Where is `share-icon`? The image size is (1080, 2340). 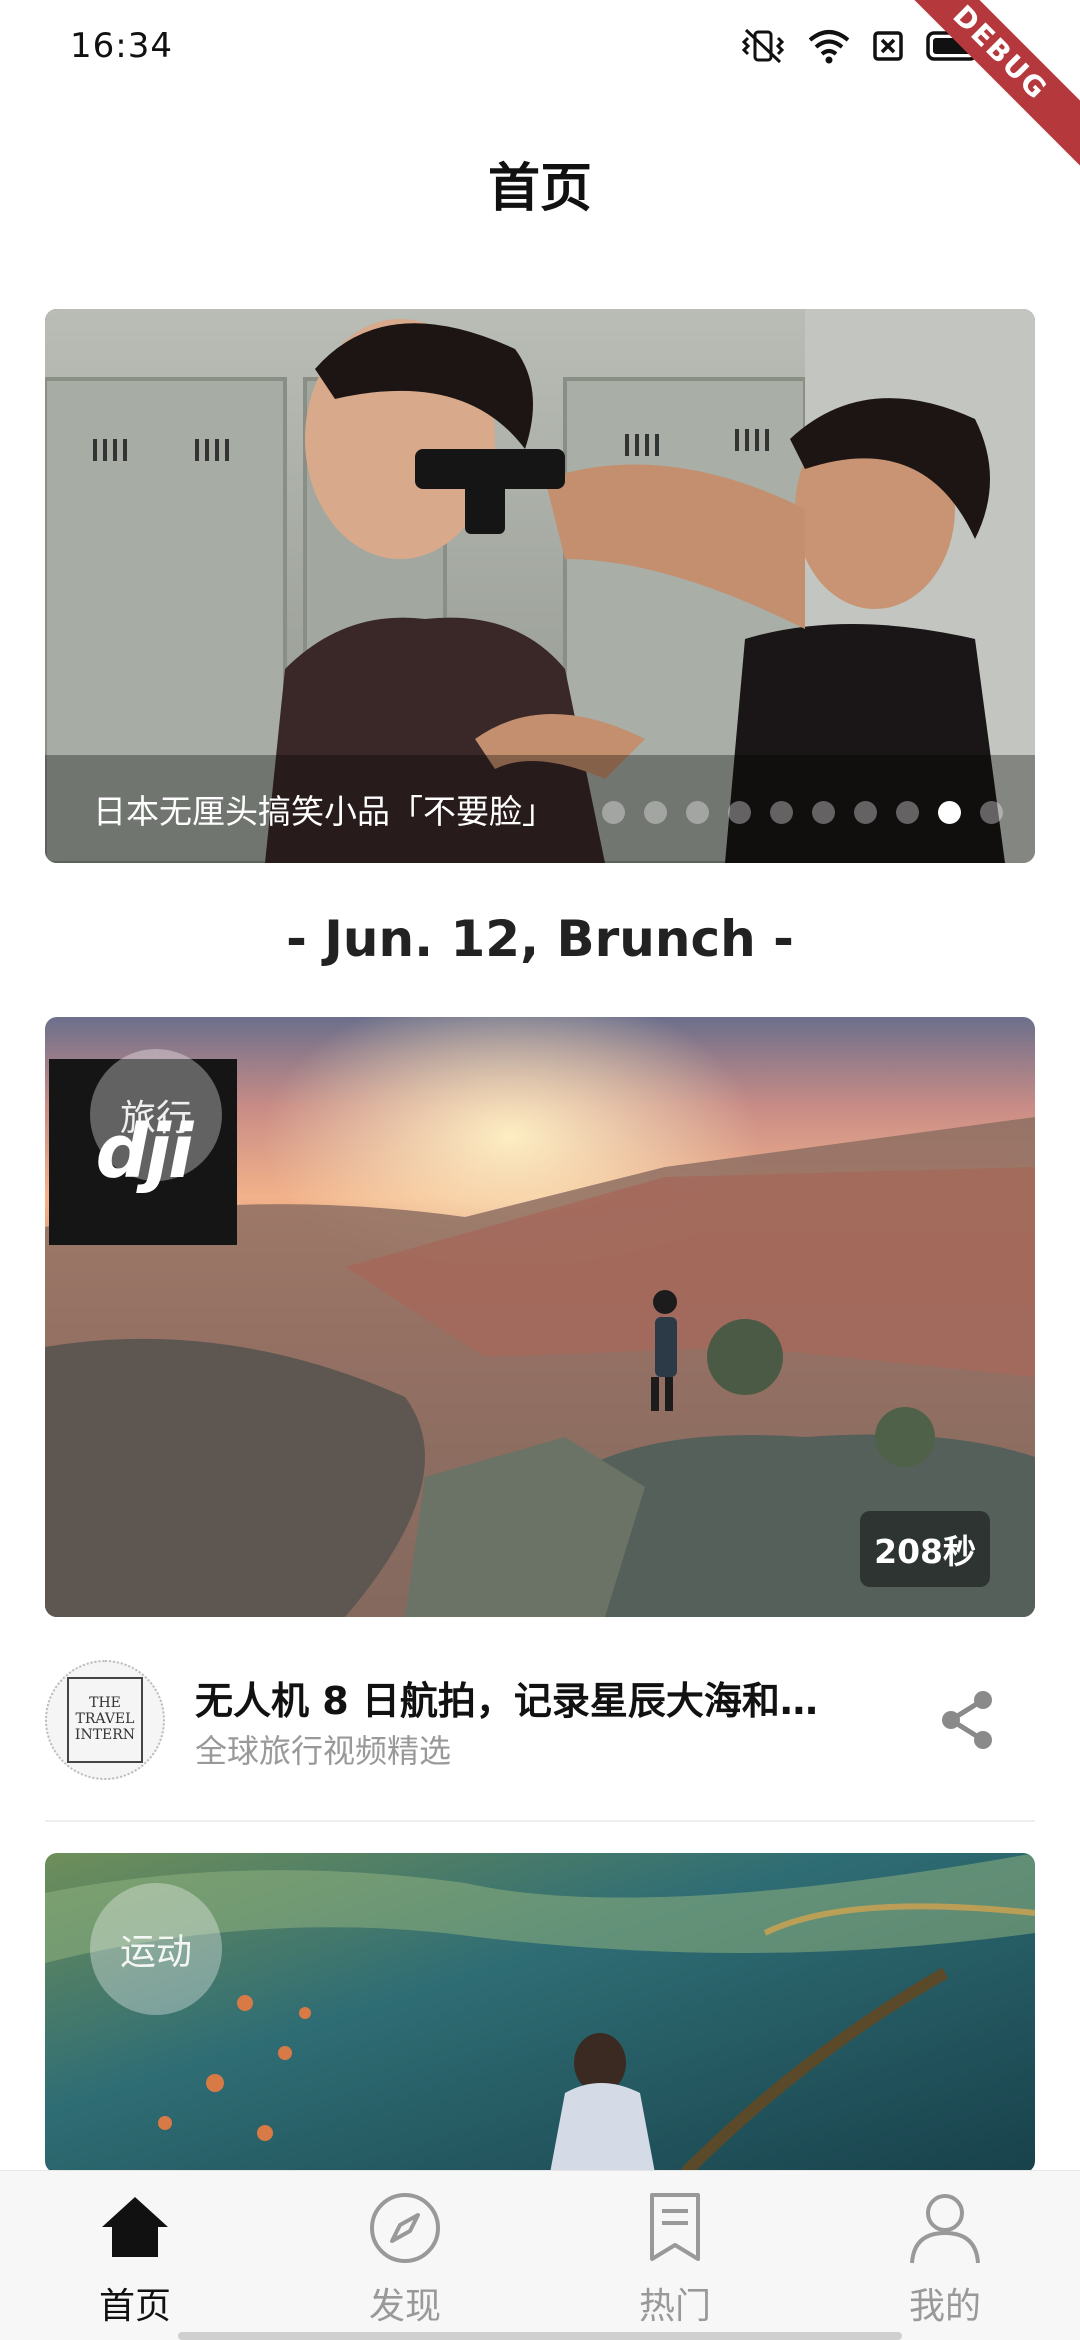
share-icon is located at coordinates (967, 1720).